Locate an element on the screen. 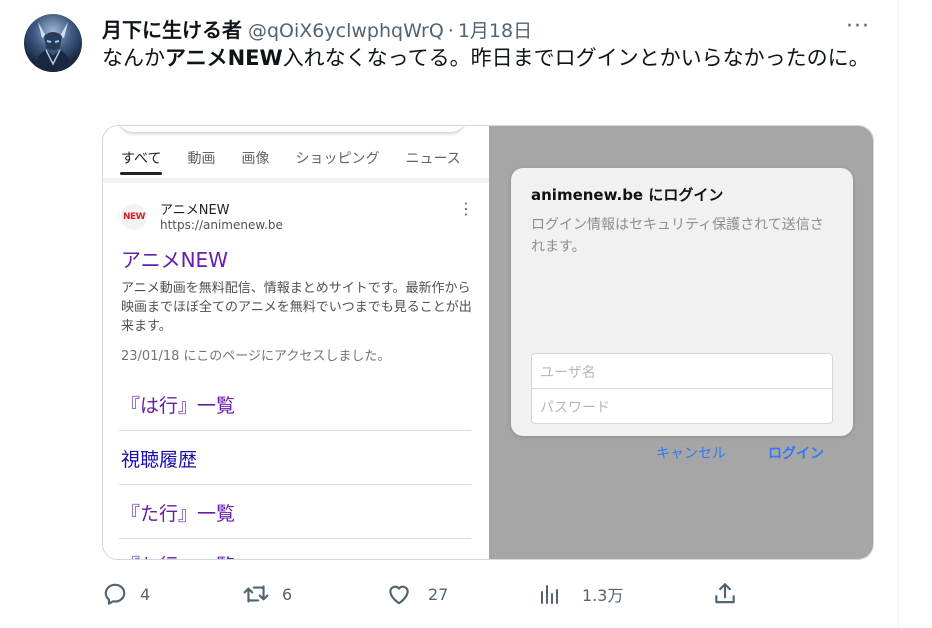  cancel-button: キャンセル is located at coordinates (691, 454).